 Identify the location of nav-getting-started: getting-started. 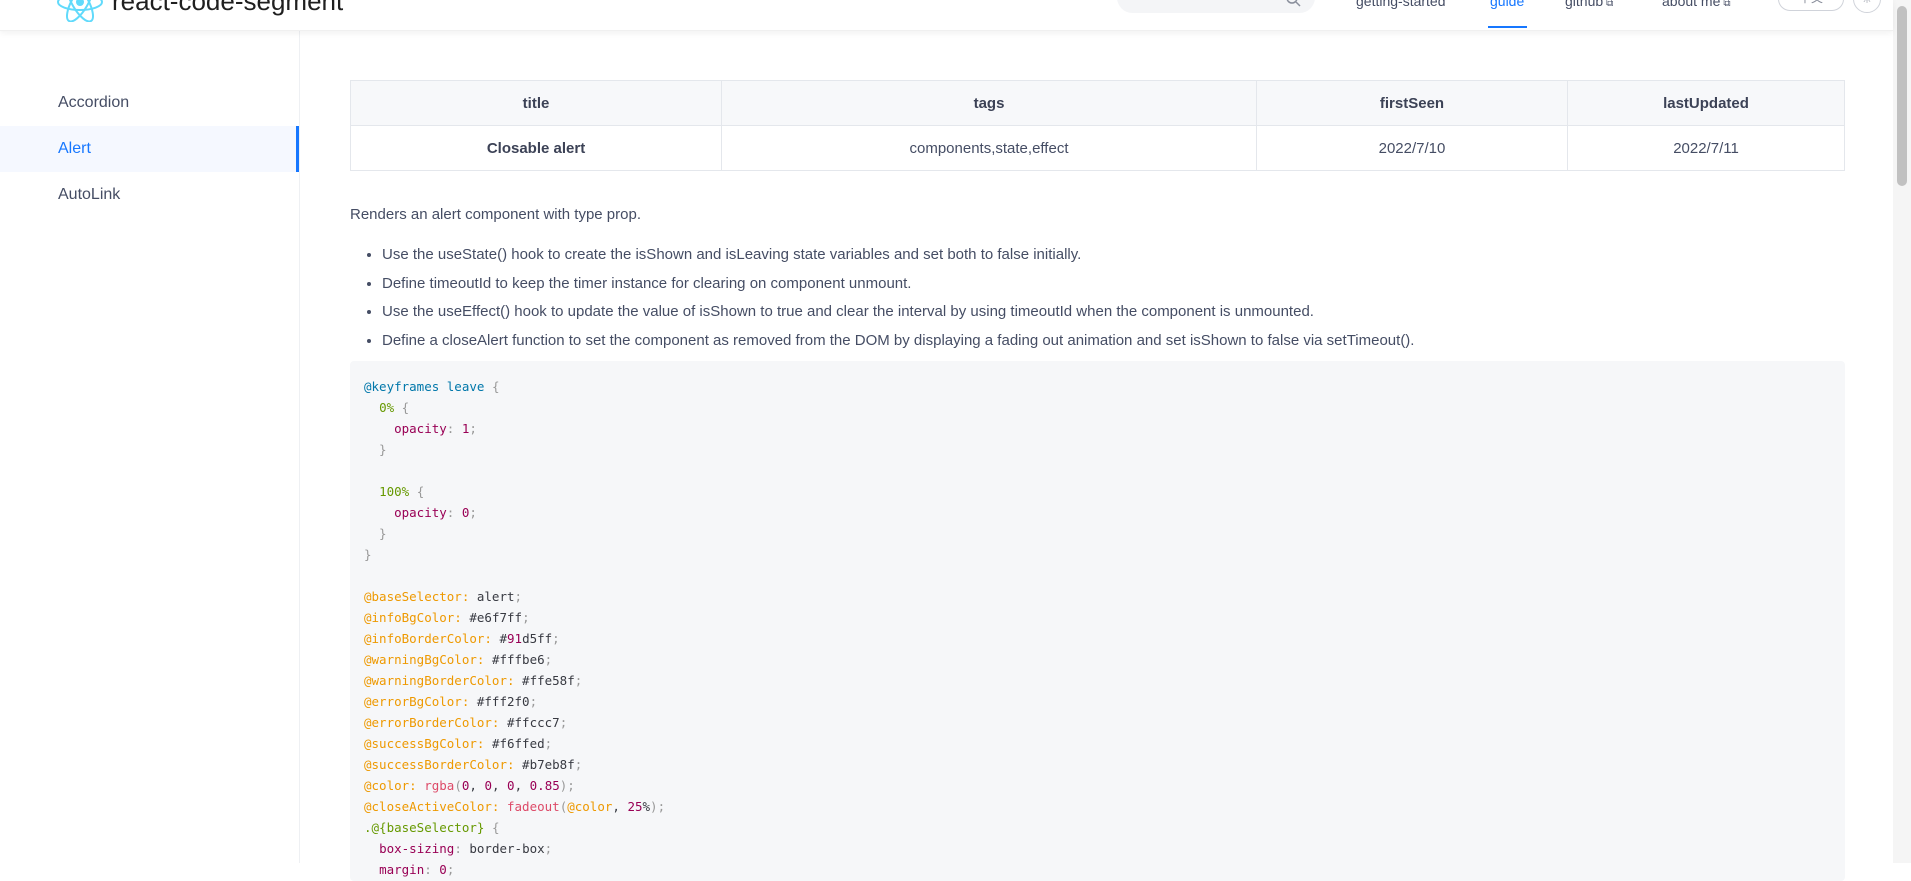
(1401, 4).